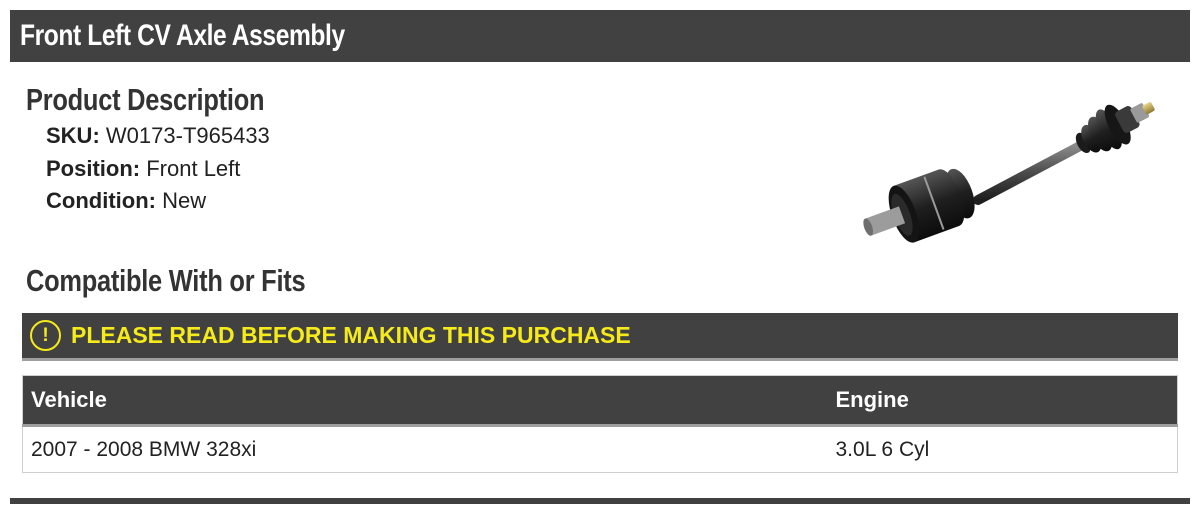 The height and width of the screenshot is (514, 1200). I want to click on title-bar: Front Left CV Axle Assembly, so click(600, 36).